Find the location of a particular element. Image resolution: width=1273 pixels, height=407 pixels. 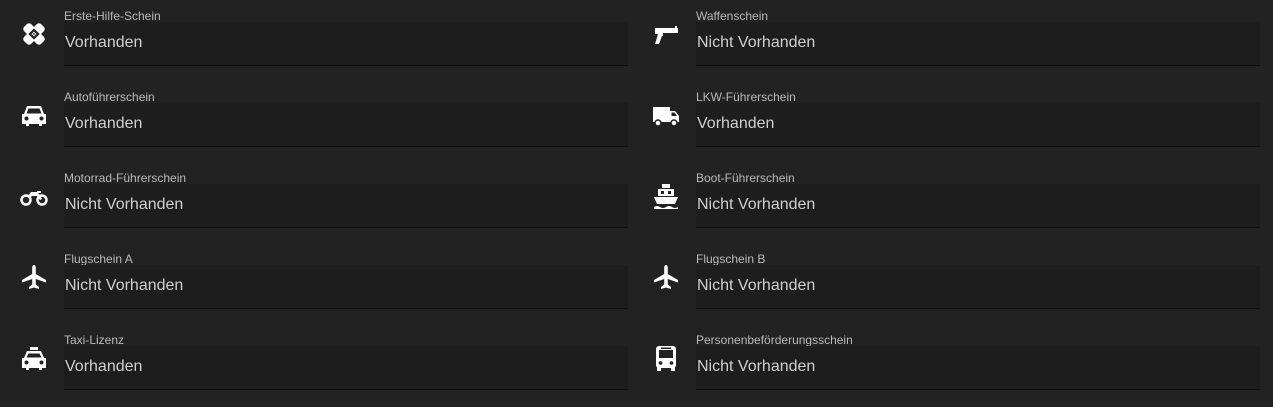

license-field-motorcycle: Motorrad-Führerschein Nicht Vorhanden is located at coordinates (316, 202).